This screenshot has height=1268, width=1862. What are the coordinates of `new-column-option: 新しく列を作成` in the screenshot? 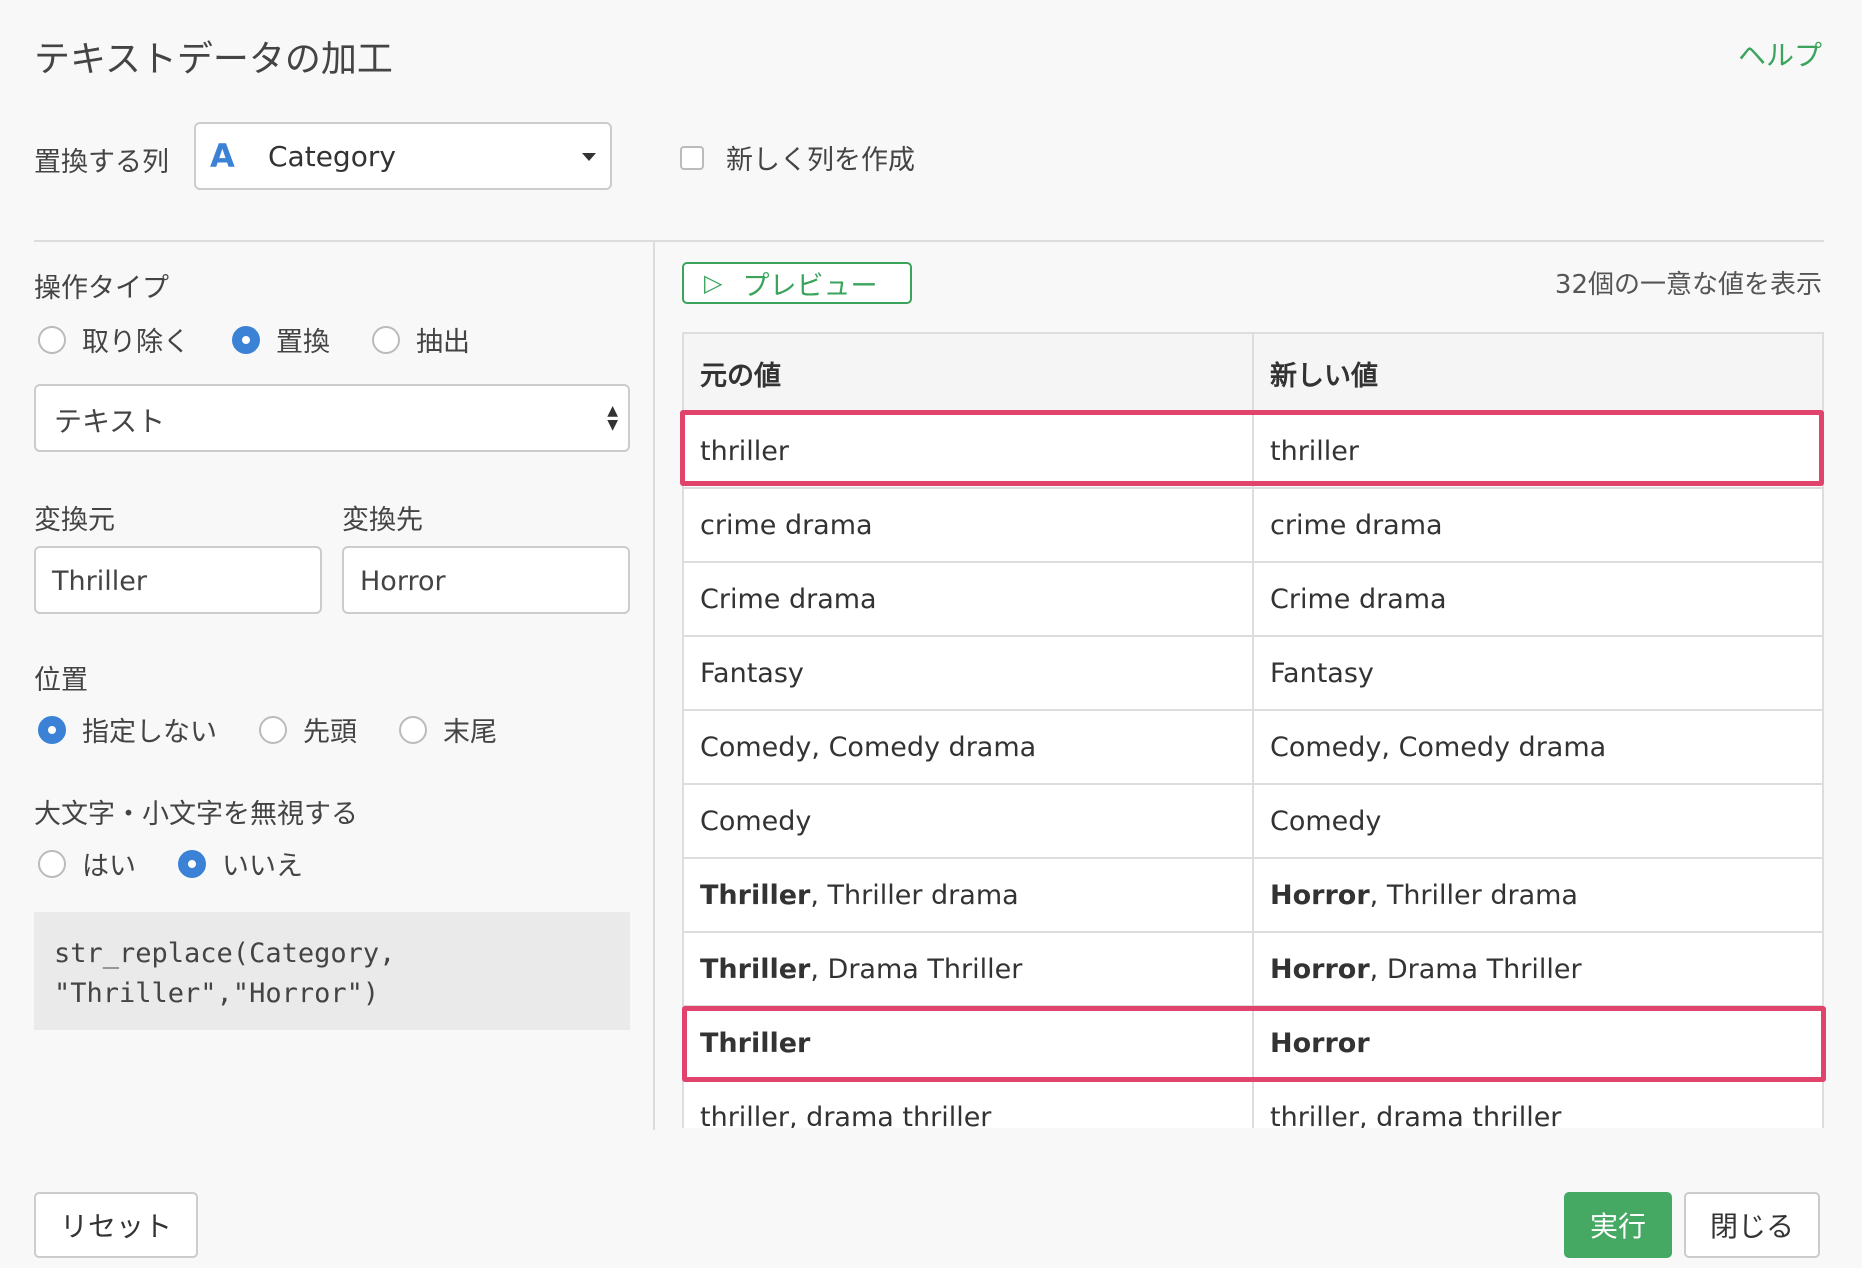 It's located at (797, 157).